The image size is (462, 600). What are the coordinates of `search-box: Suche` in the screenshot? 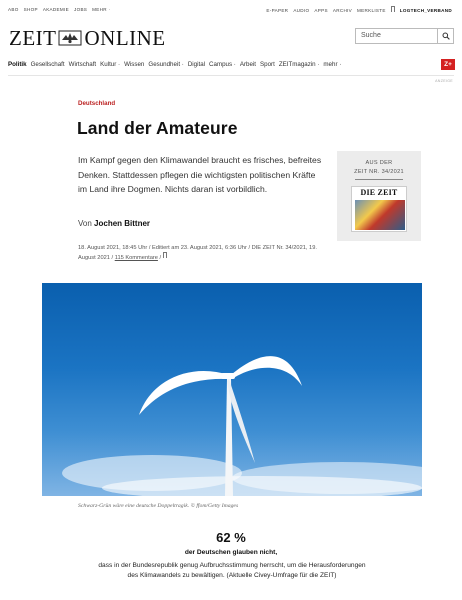 It's located at (404, 36).